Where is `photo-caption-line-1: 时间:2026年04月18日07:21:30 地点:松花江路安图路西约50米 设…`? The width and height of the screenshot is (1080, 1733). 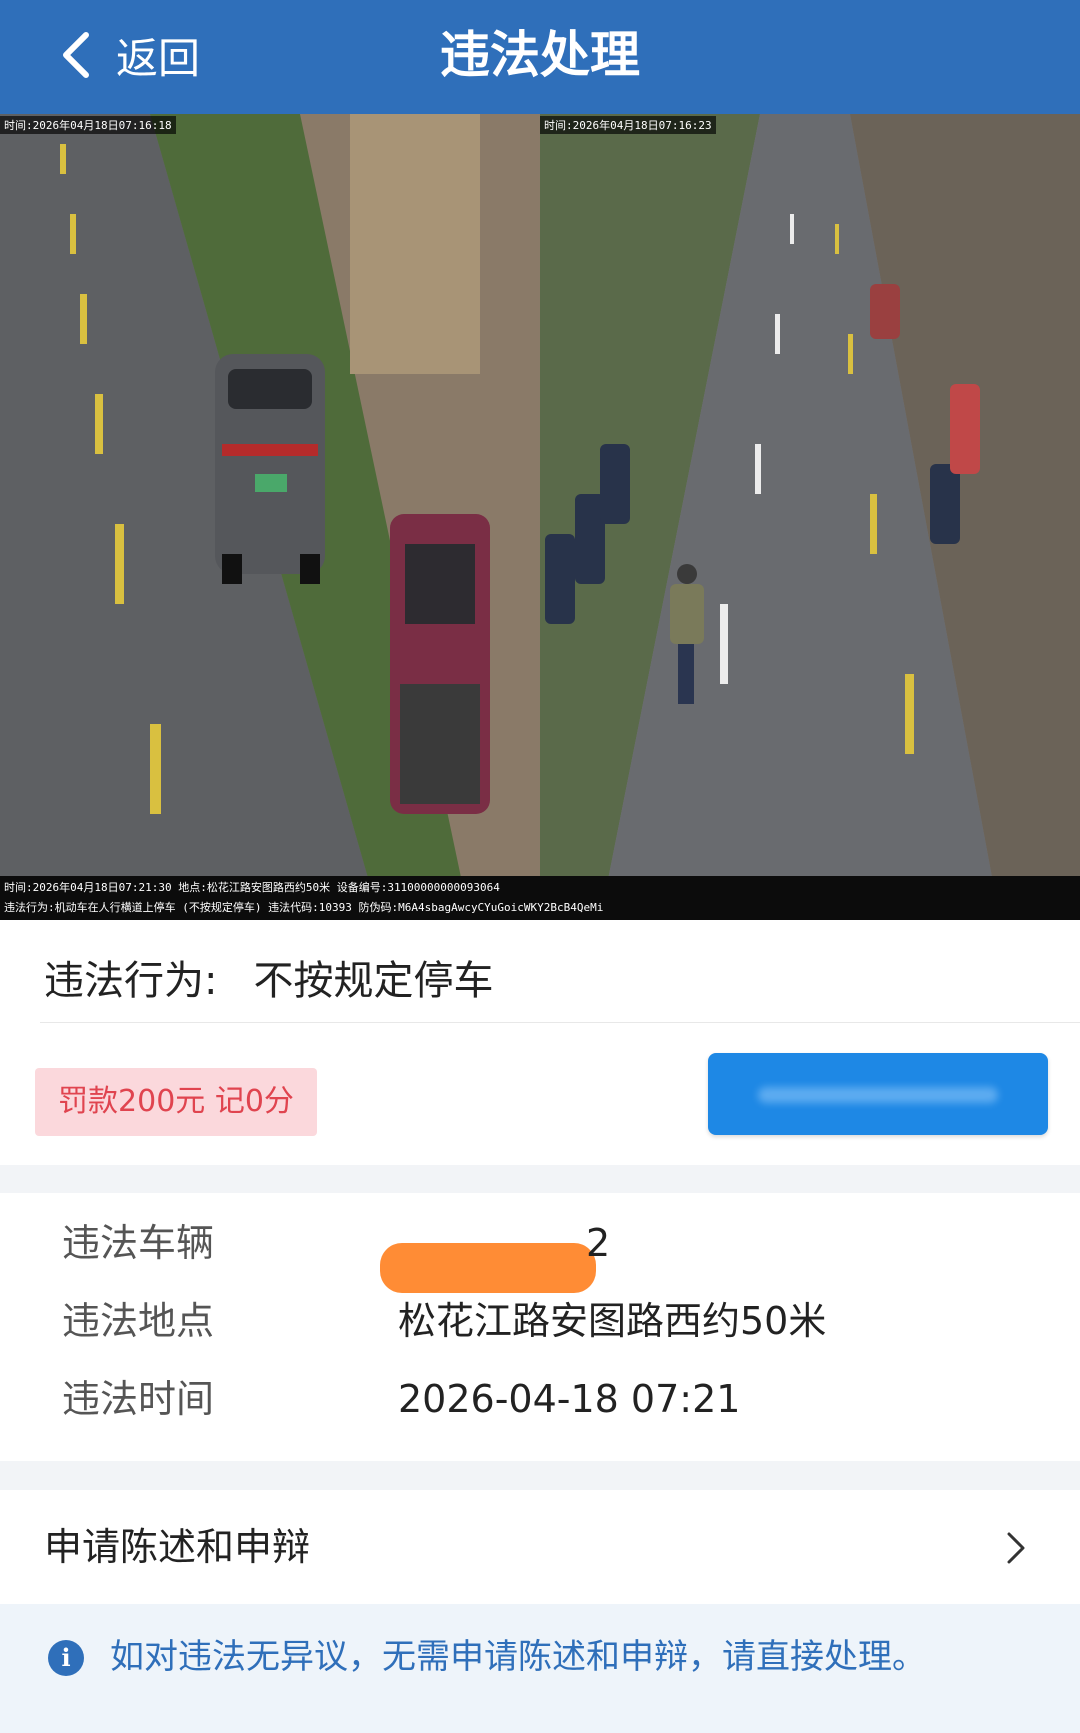
photo-caption-line-1: 时间:2026年04月18日07:21:30 地点:松花江路安图路西约50米 设… is located at coordinates (252, 887).